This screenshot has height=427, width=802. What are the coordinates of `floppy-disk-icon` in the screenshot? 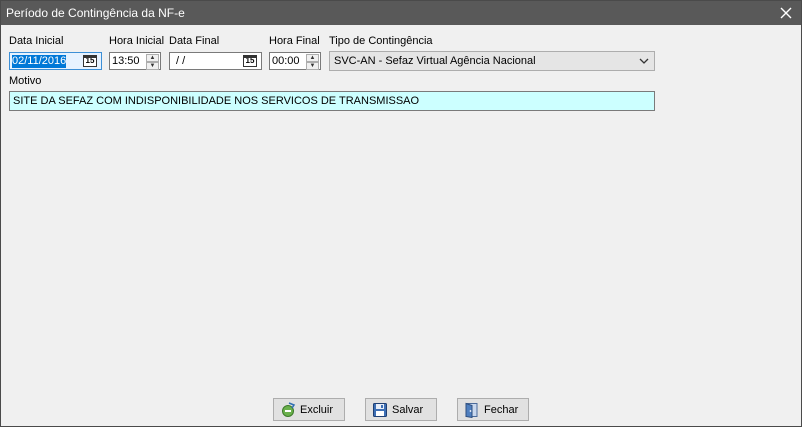 It's located at (380, 410).